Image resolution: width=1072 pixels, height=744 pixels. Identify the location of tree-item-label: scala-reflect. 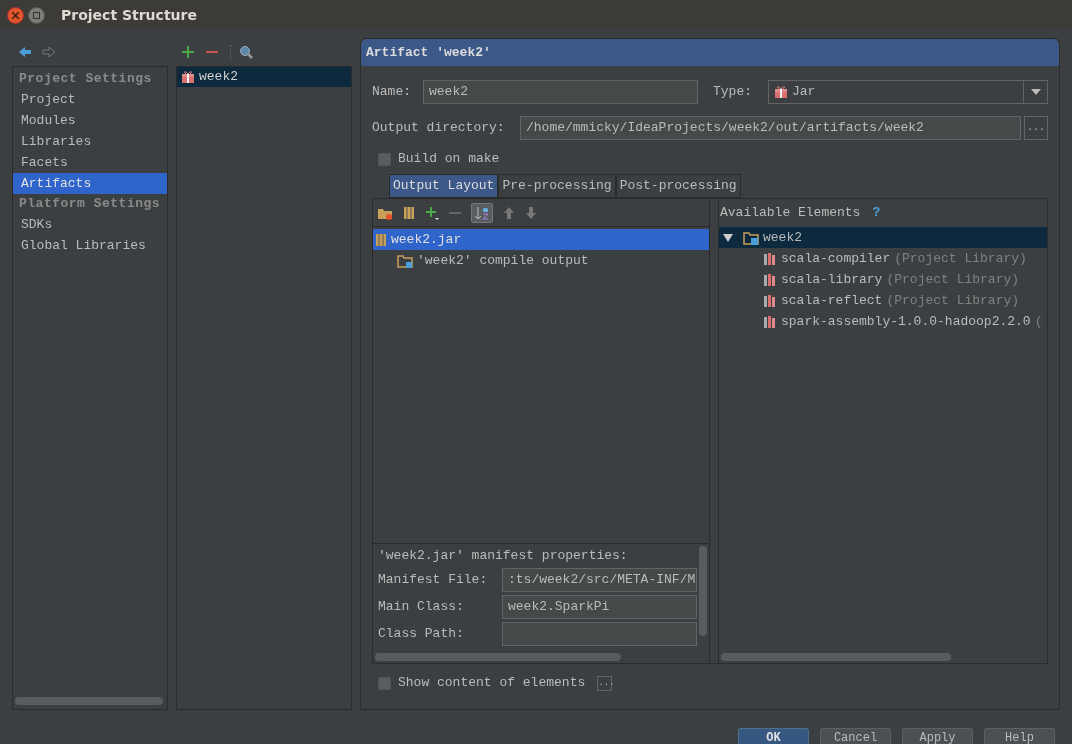
(832, 300).